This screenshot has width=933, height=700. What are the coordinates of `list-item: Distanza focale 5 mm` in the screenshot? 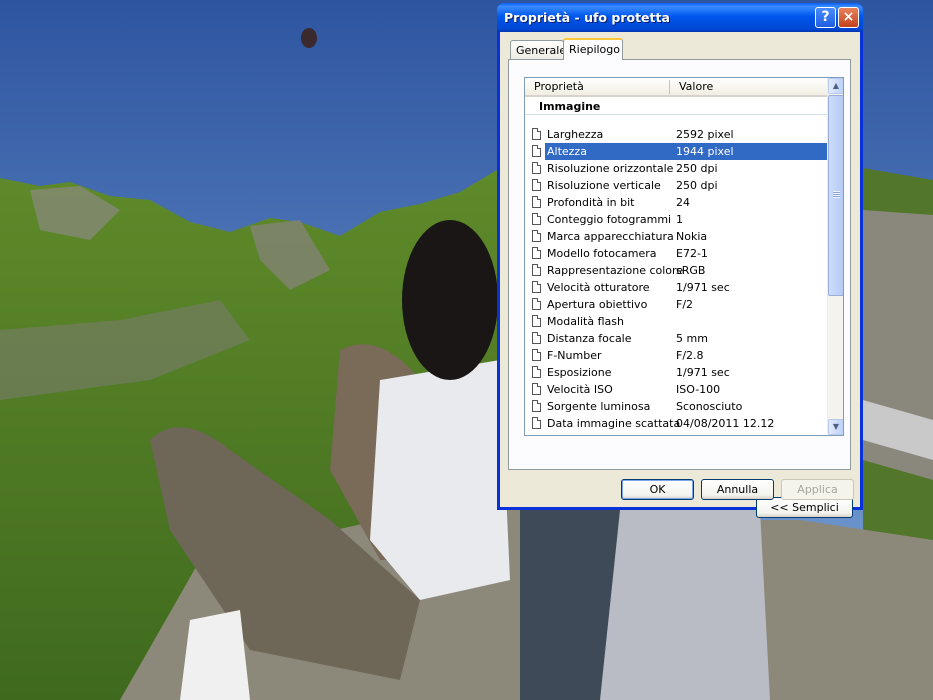 It's located at (676, 338).